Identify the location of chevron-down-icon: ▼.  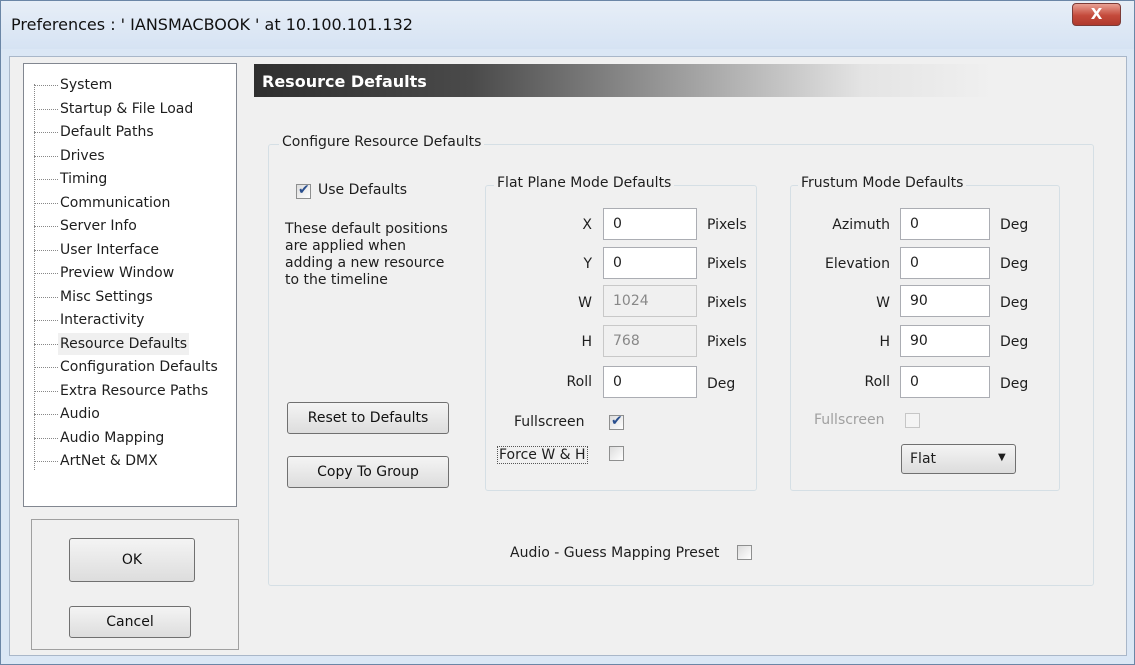
(1002, 457).